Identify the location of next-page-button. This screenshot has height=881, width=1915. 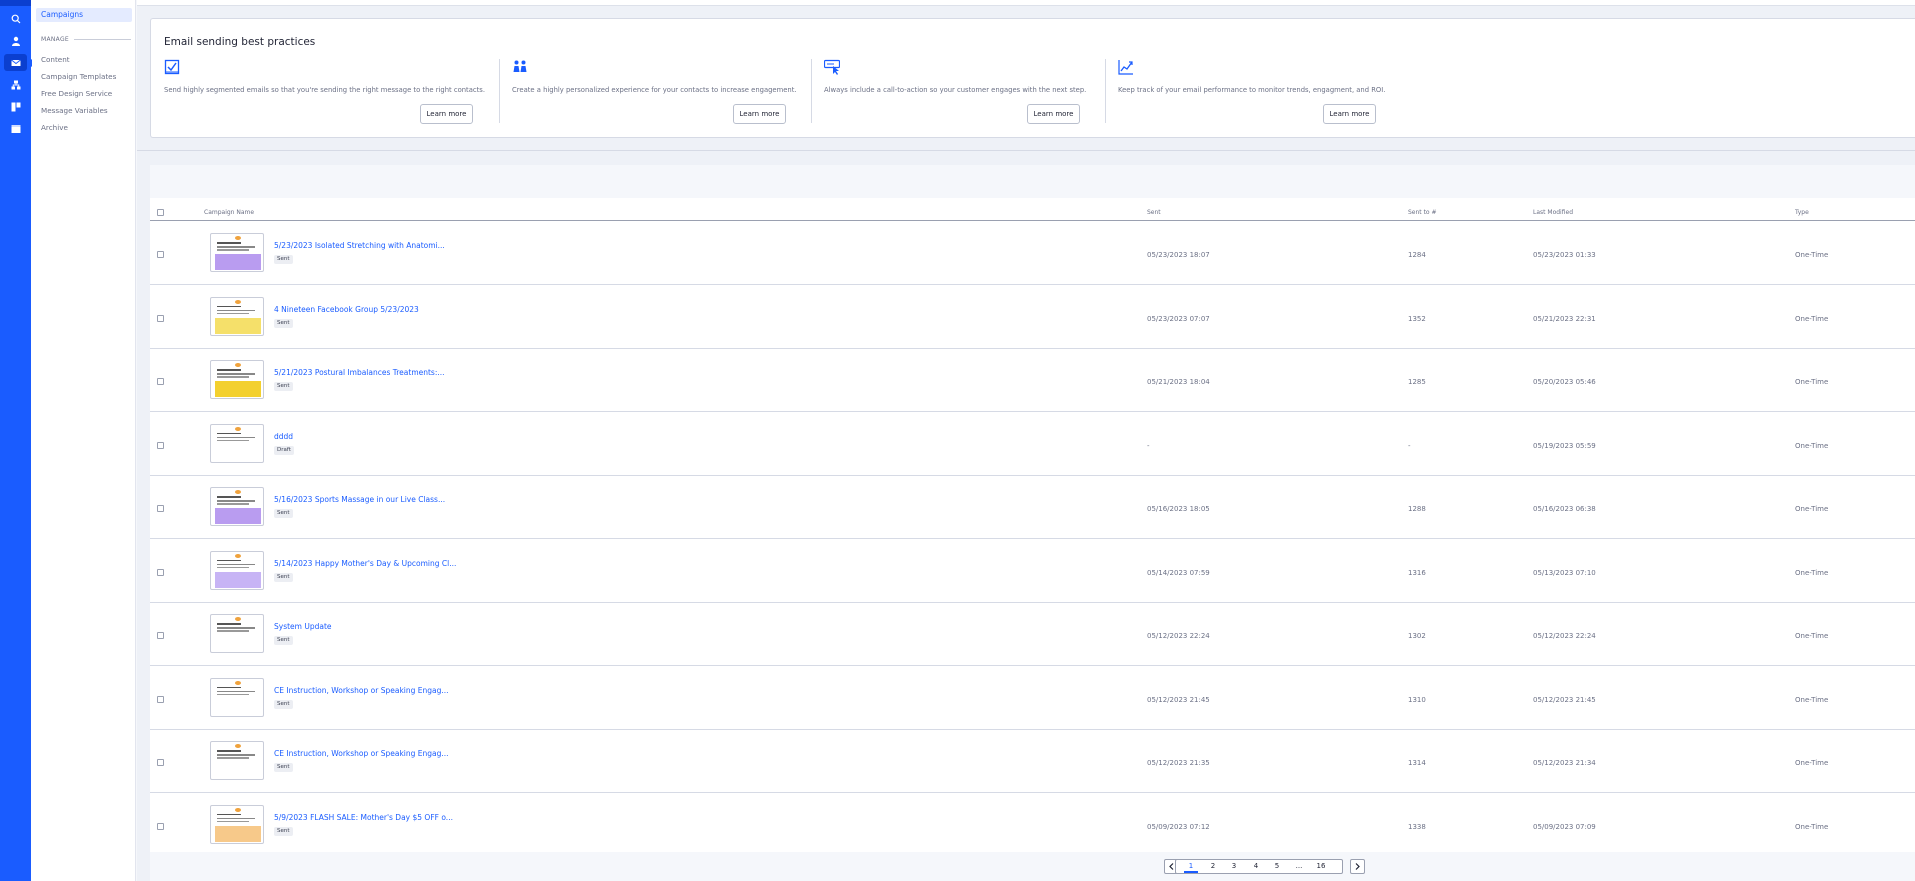
(1357, 866).